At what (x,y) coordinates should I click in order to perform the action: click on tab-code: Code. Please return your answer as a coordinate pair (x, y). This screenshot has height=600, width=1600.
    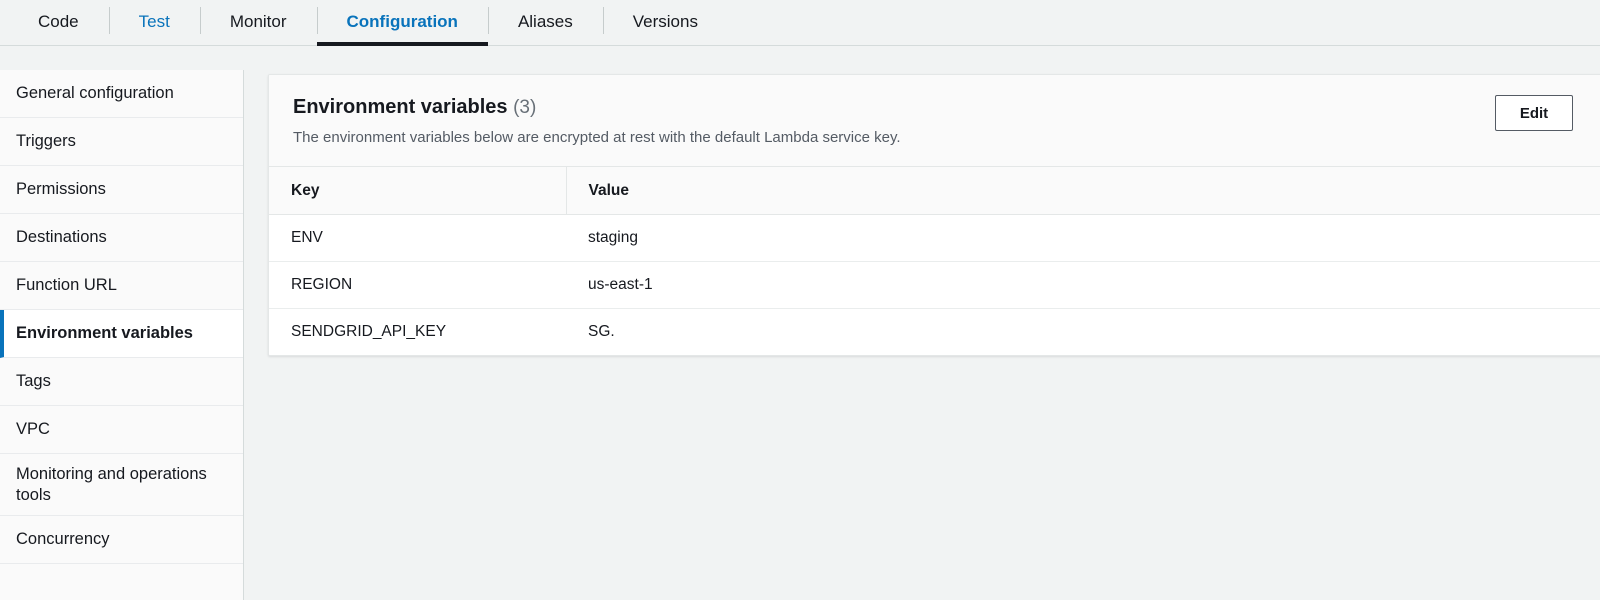
    Looking at the image, I should click on (58, 22).